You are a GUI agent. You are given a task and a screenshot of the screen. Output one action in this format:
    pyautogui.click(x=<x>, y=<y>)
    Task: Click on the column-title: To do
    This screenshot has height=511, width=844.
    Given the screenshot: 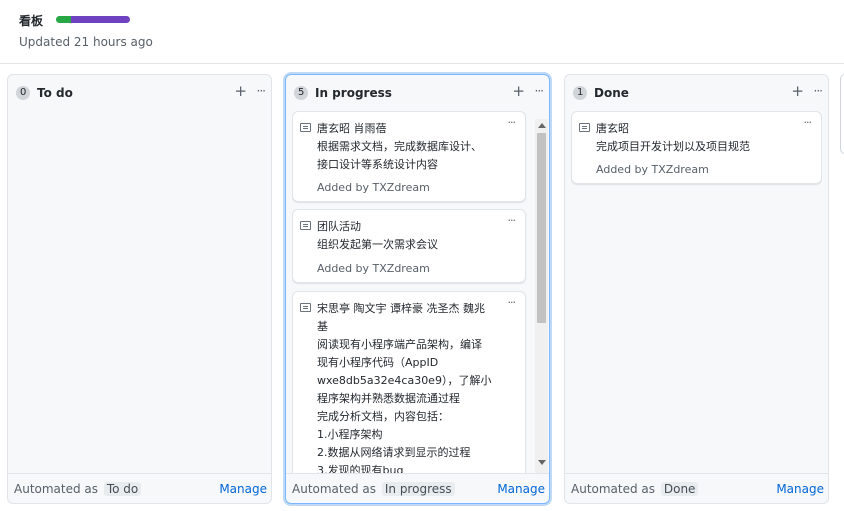 What is the action you would take?
    pyautogui.click(x=55, y=93)
    